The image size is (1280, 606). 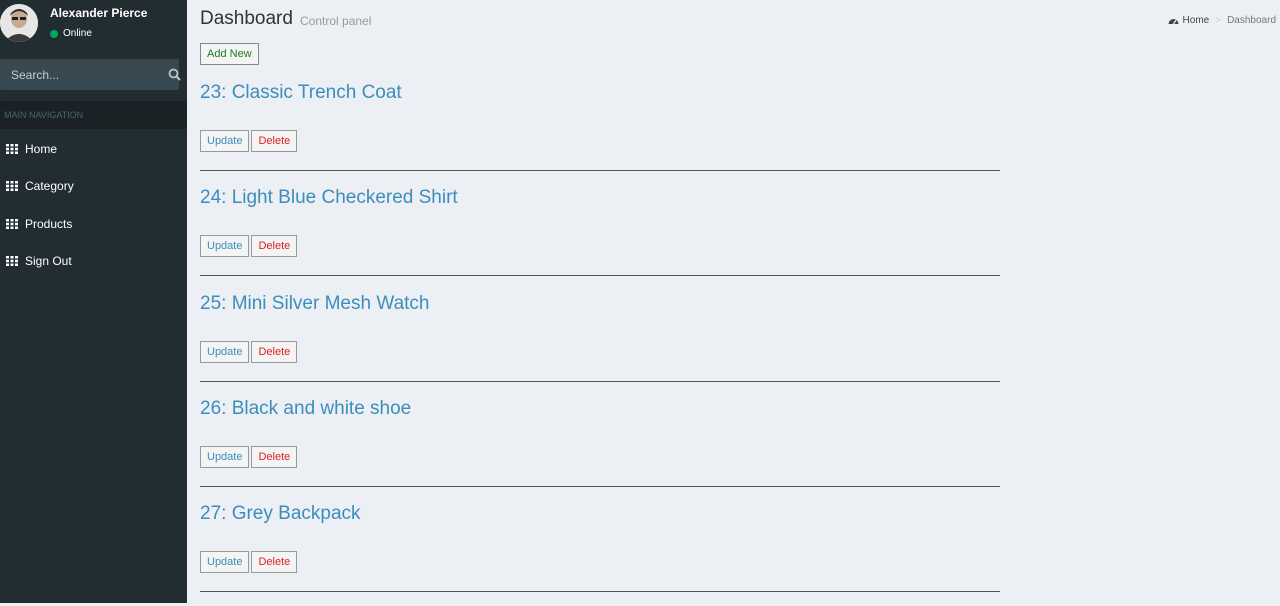 What do you see at coordinates (229, 54) in the screenshot?
I see `add-new-button: Add New` at bounding box center [229, 54].